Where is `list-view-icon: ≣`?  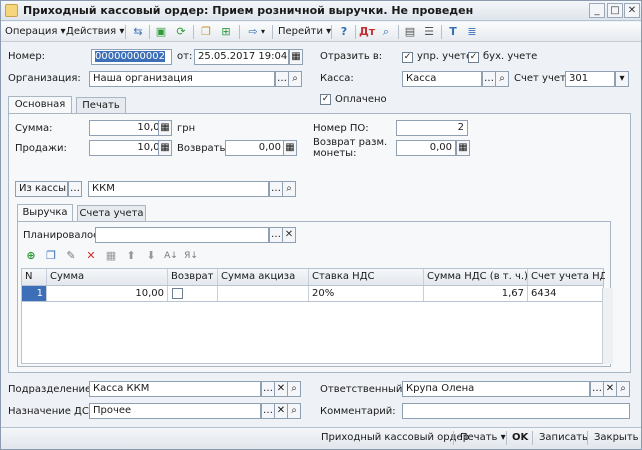
list-view-icon: ≣ is located at coordinates (472, 32).